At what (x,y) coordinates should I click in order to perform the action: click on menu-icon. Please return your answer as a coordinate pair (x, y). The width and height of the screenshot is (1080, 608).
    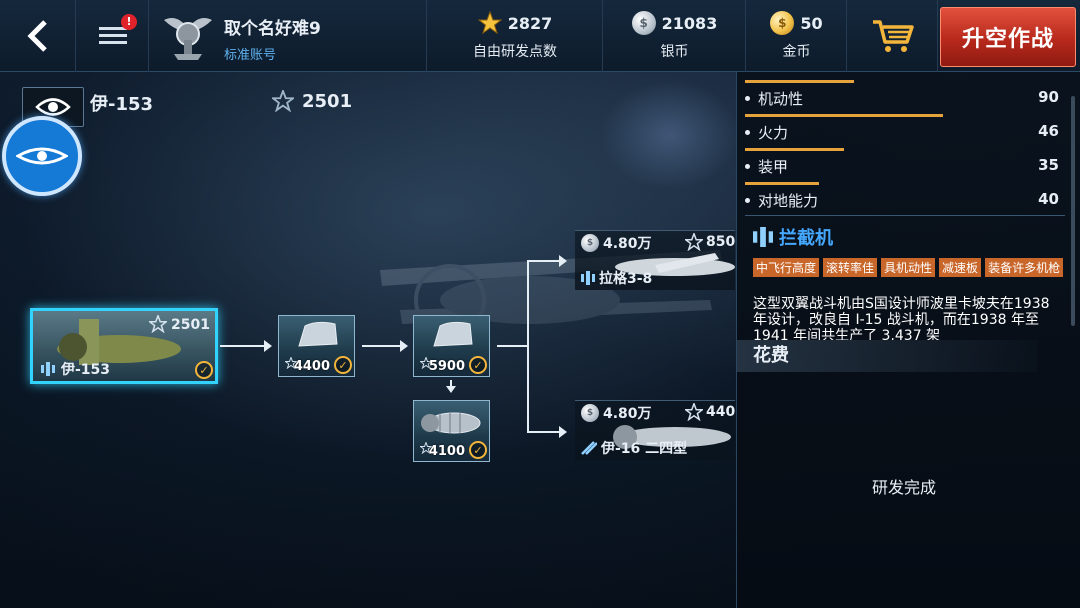
    Looking at the image, I should click on (112, 35).